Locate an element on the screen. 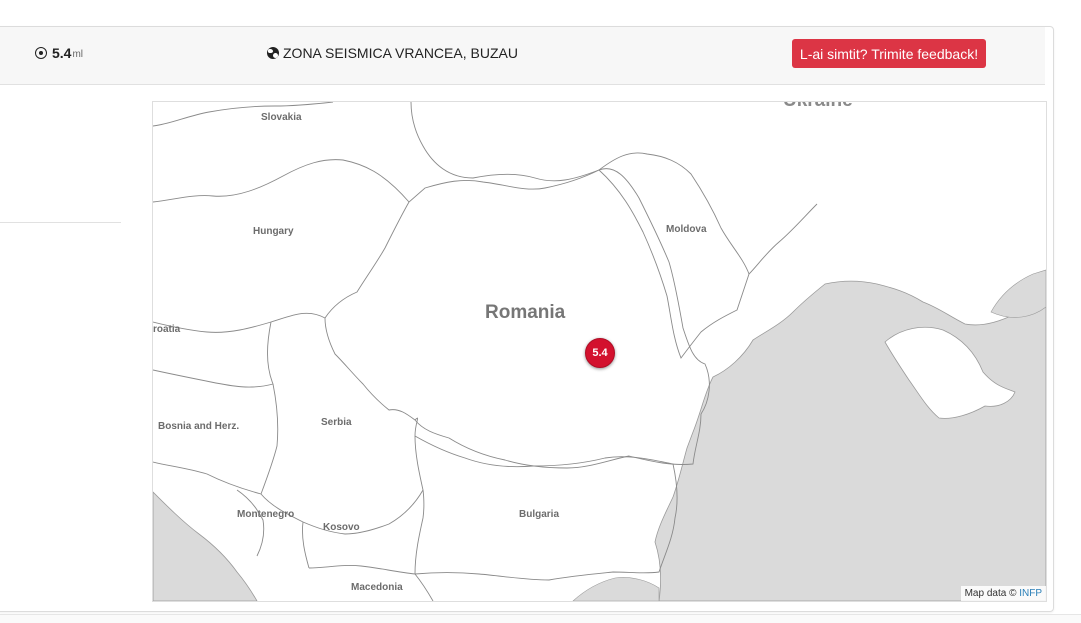  montenegro-border is located at coordinates (273, 529).